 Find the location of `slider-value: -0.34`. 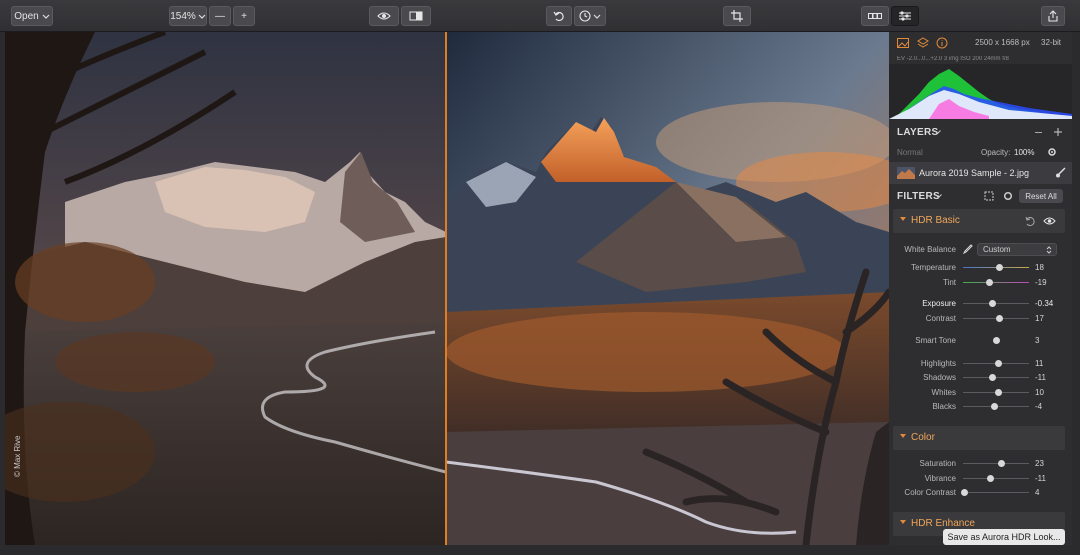

slider-value: -0.34 is located at coordinates (1044, 303).